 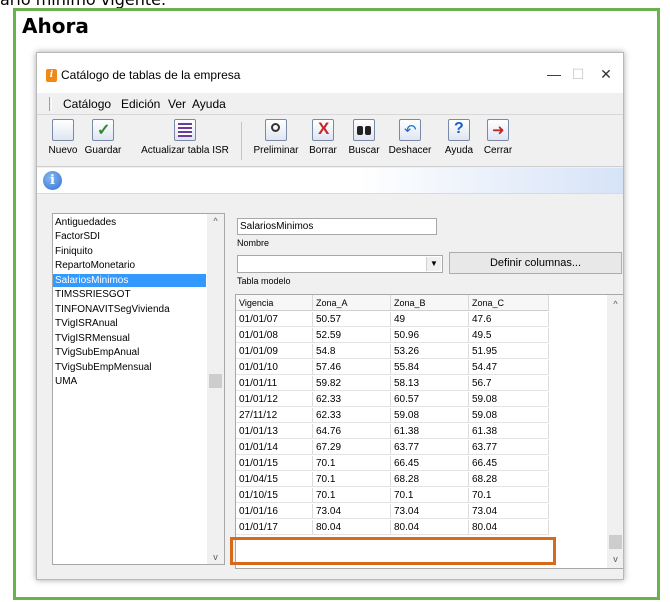 I want to click on column-header: Zona_A, so click(x=352, y=303).